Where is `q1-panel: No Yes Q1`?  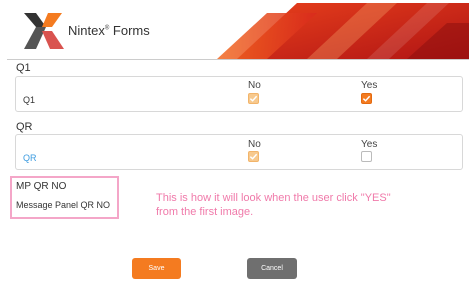 q1-panel: No Yes Q1 is located at coordinates (239, 94).